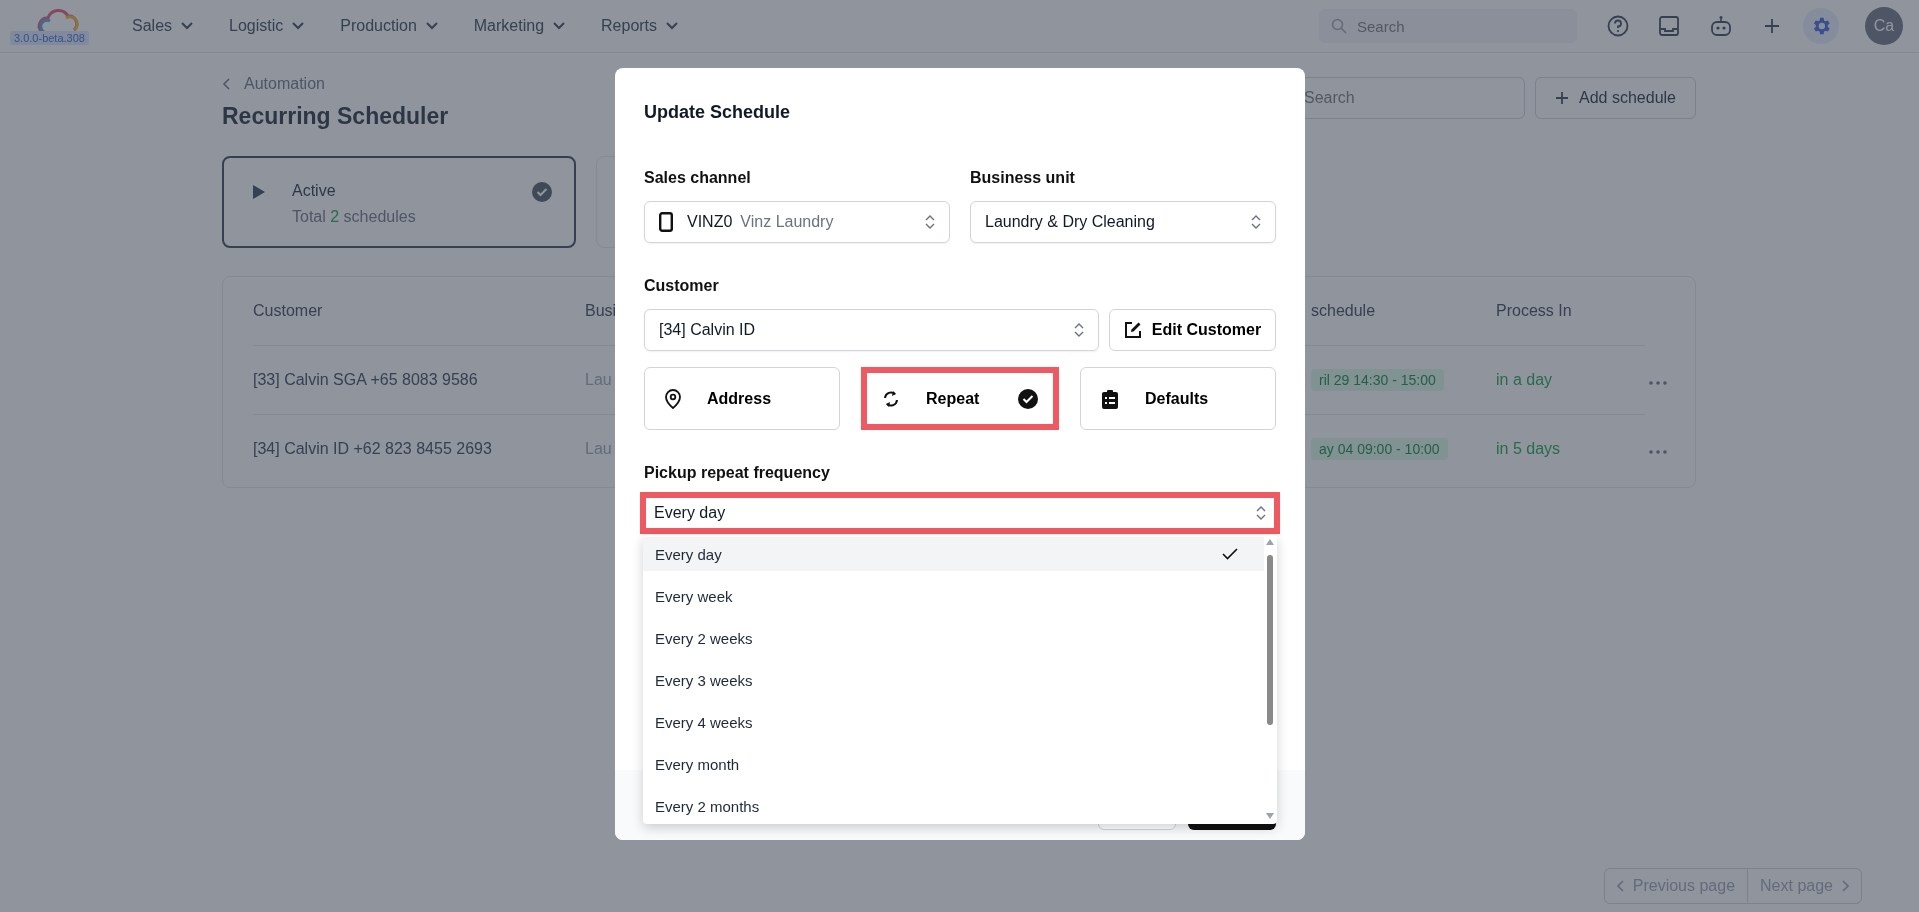  I want to click on column-header: schedule, so click(1343, 311).